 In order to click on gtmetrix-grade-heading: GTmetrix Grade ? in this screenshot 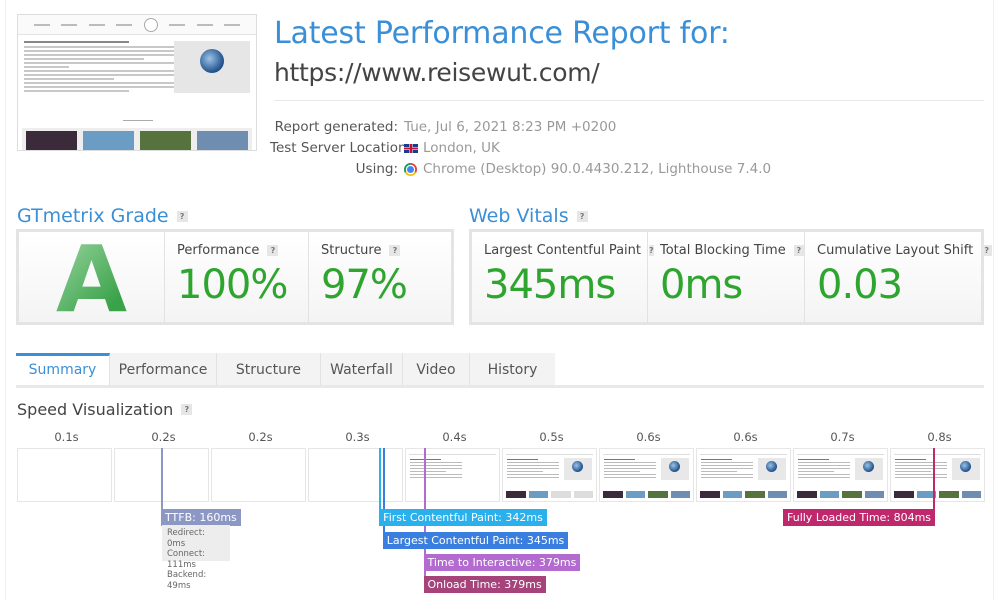, I will do `click(102, 216)`.